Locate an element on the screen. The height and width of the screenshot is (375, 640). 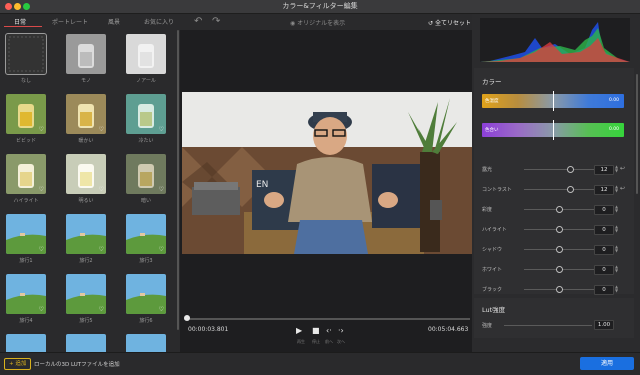
filter-label: 冷たい is located at coordinates (146, 141).